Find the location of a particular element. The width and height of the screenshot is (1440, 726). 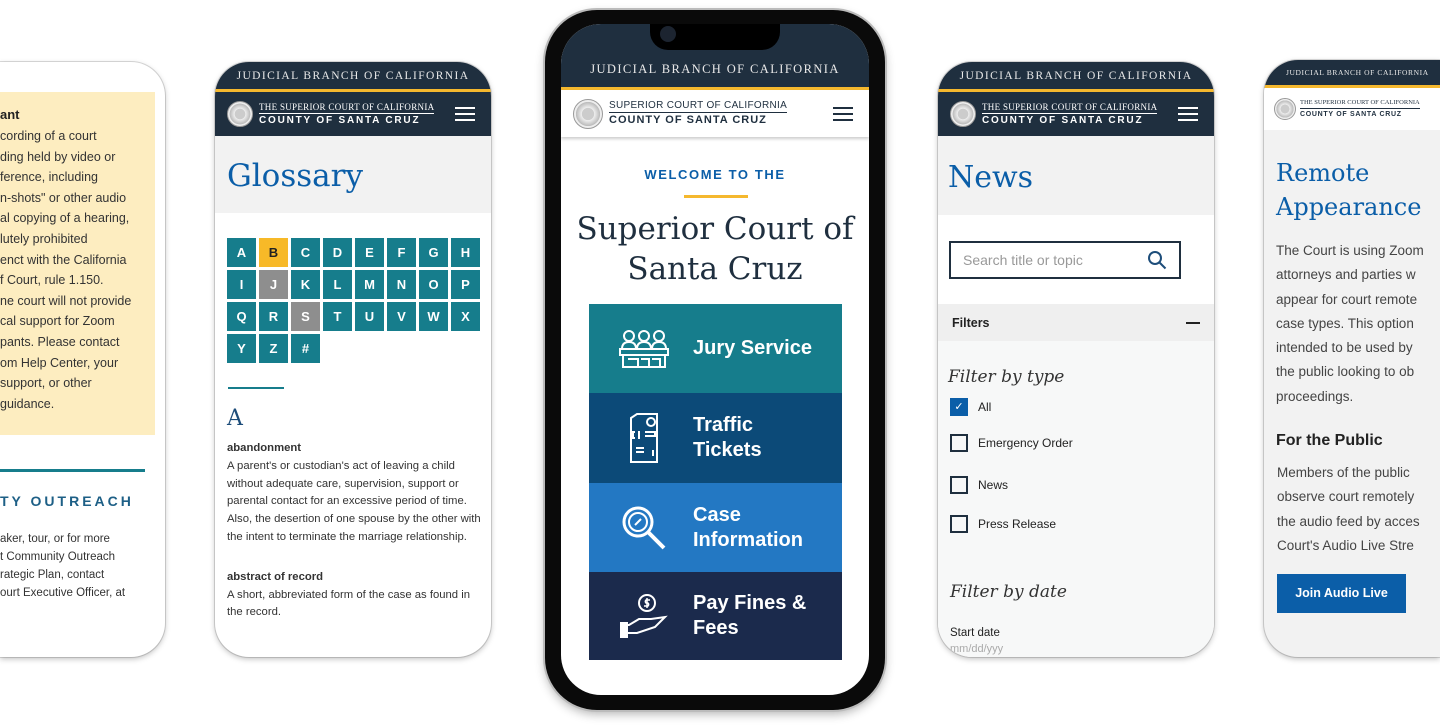

welcome-label: WELCOME TO THE is located at coordinates (715, 174).